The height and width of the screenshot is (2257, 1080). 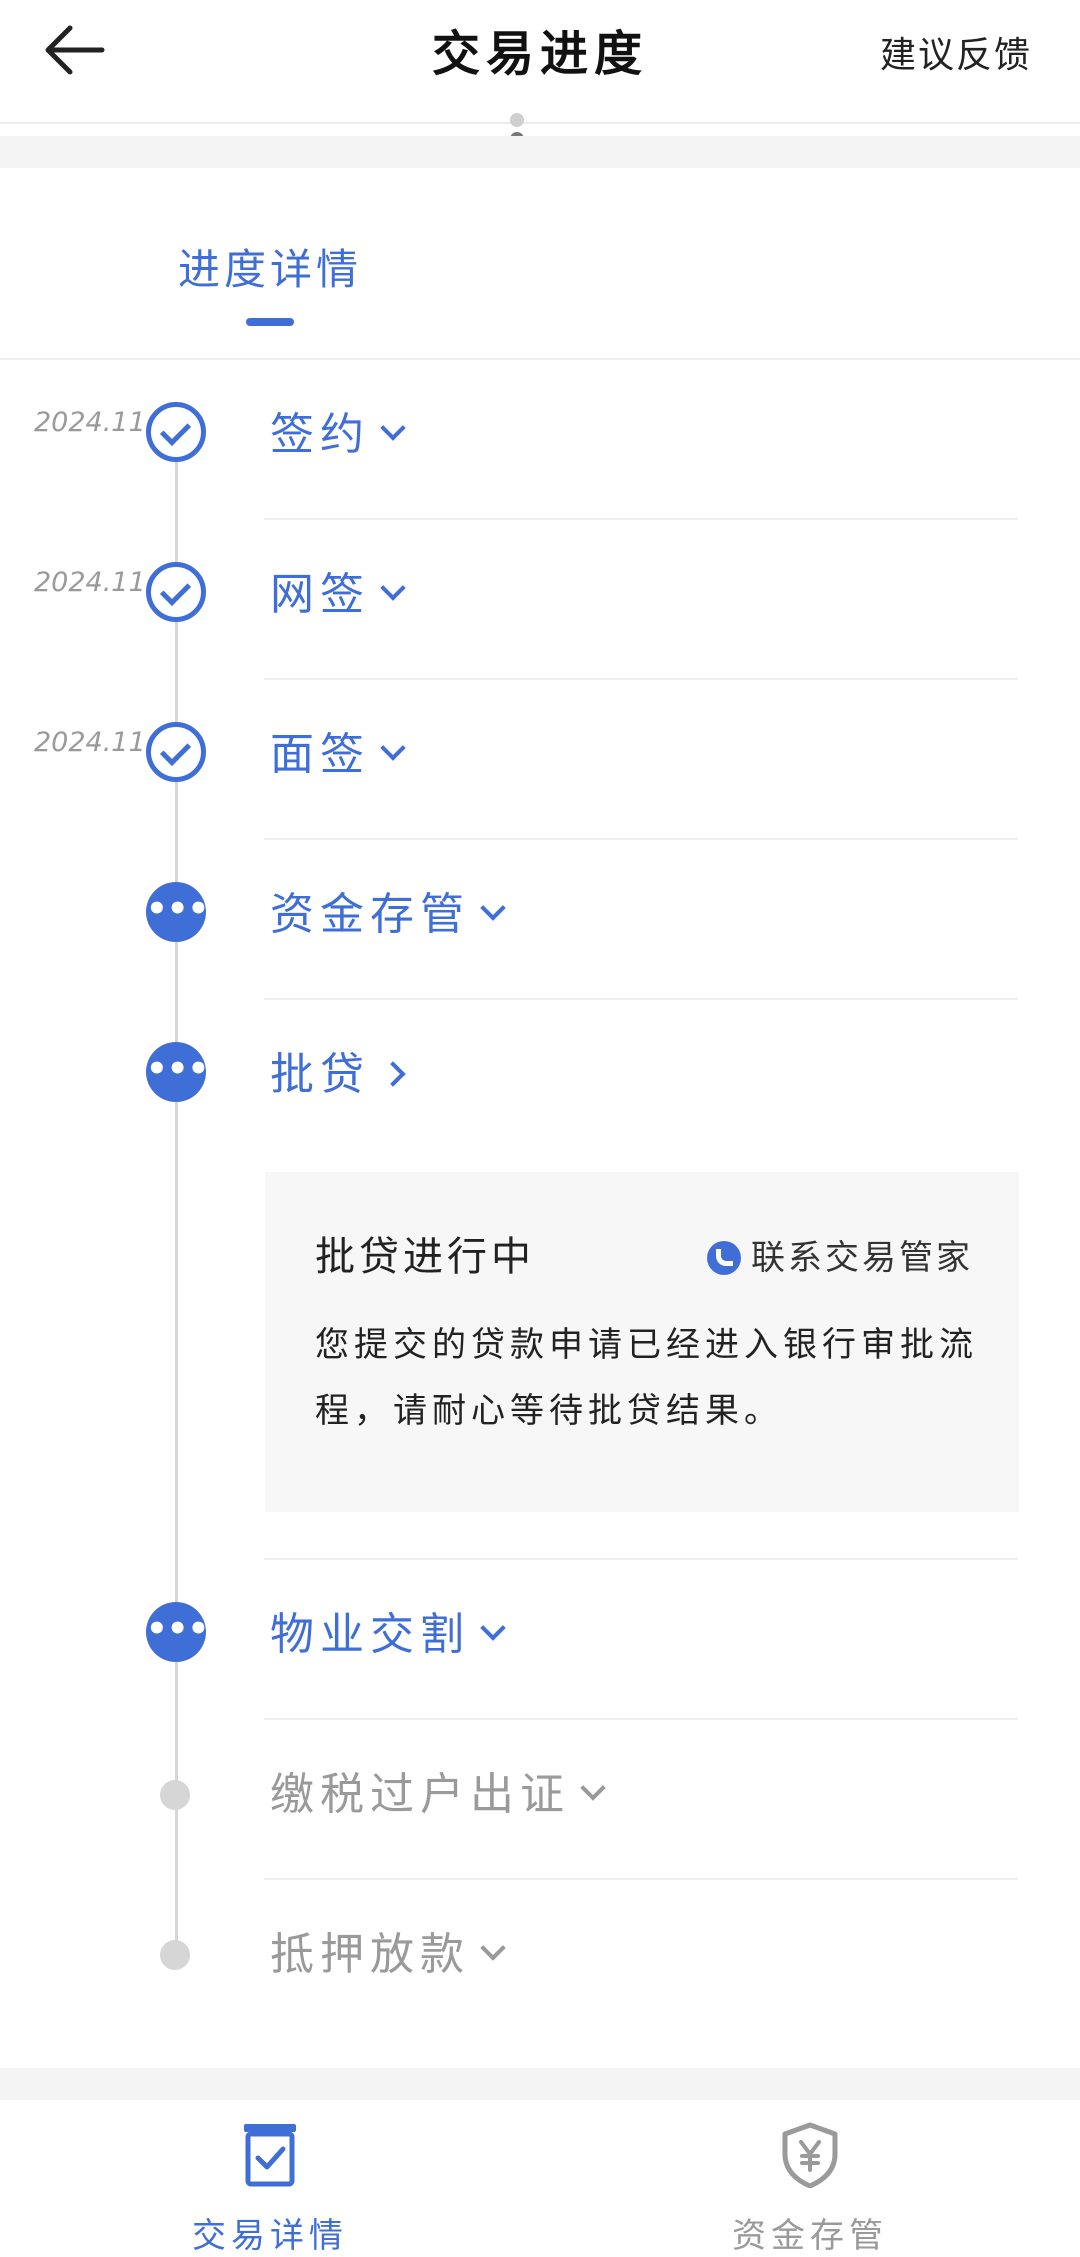 What do you see at coordinates (270, 322) in the screenshot?
I see `tab-active-indicator` at bounding box center [270, 322].